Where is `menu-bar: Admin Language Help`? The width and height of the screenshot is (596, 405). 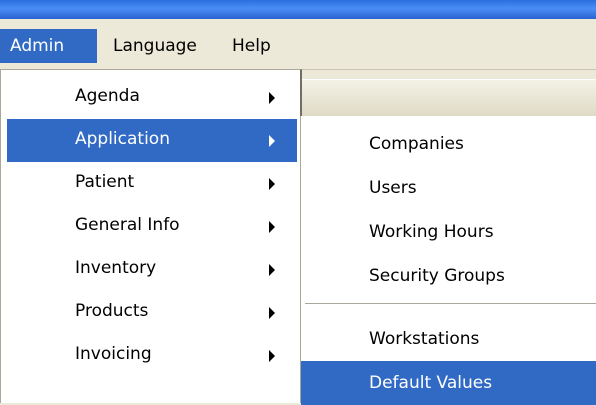 menu-bar: Admin Language Help is located at coordinates (298, 44).